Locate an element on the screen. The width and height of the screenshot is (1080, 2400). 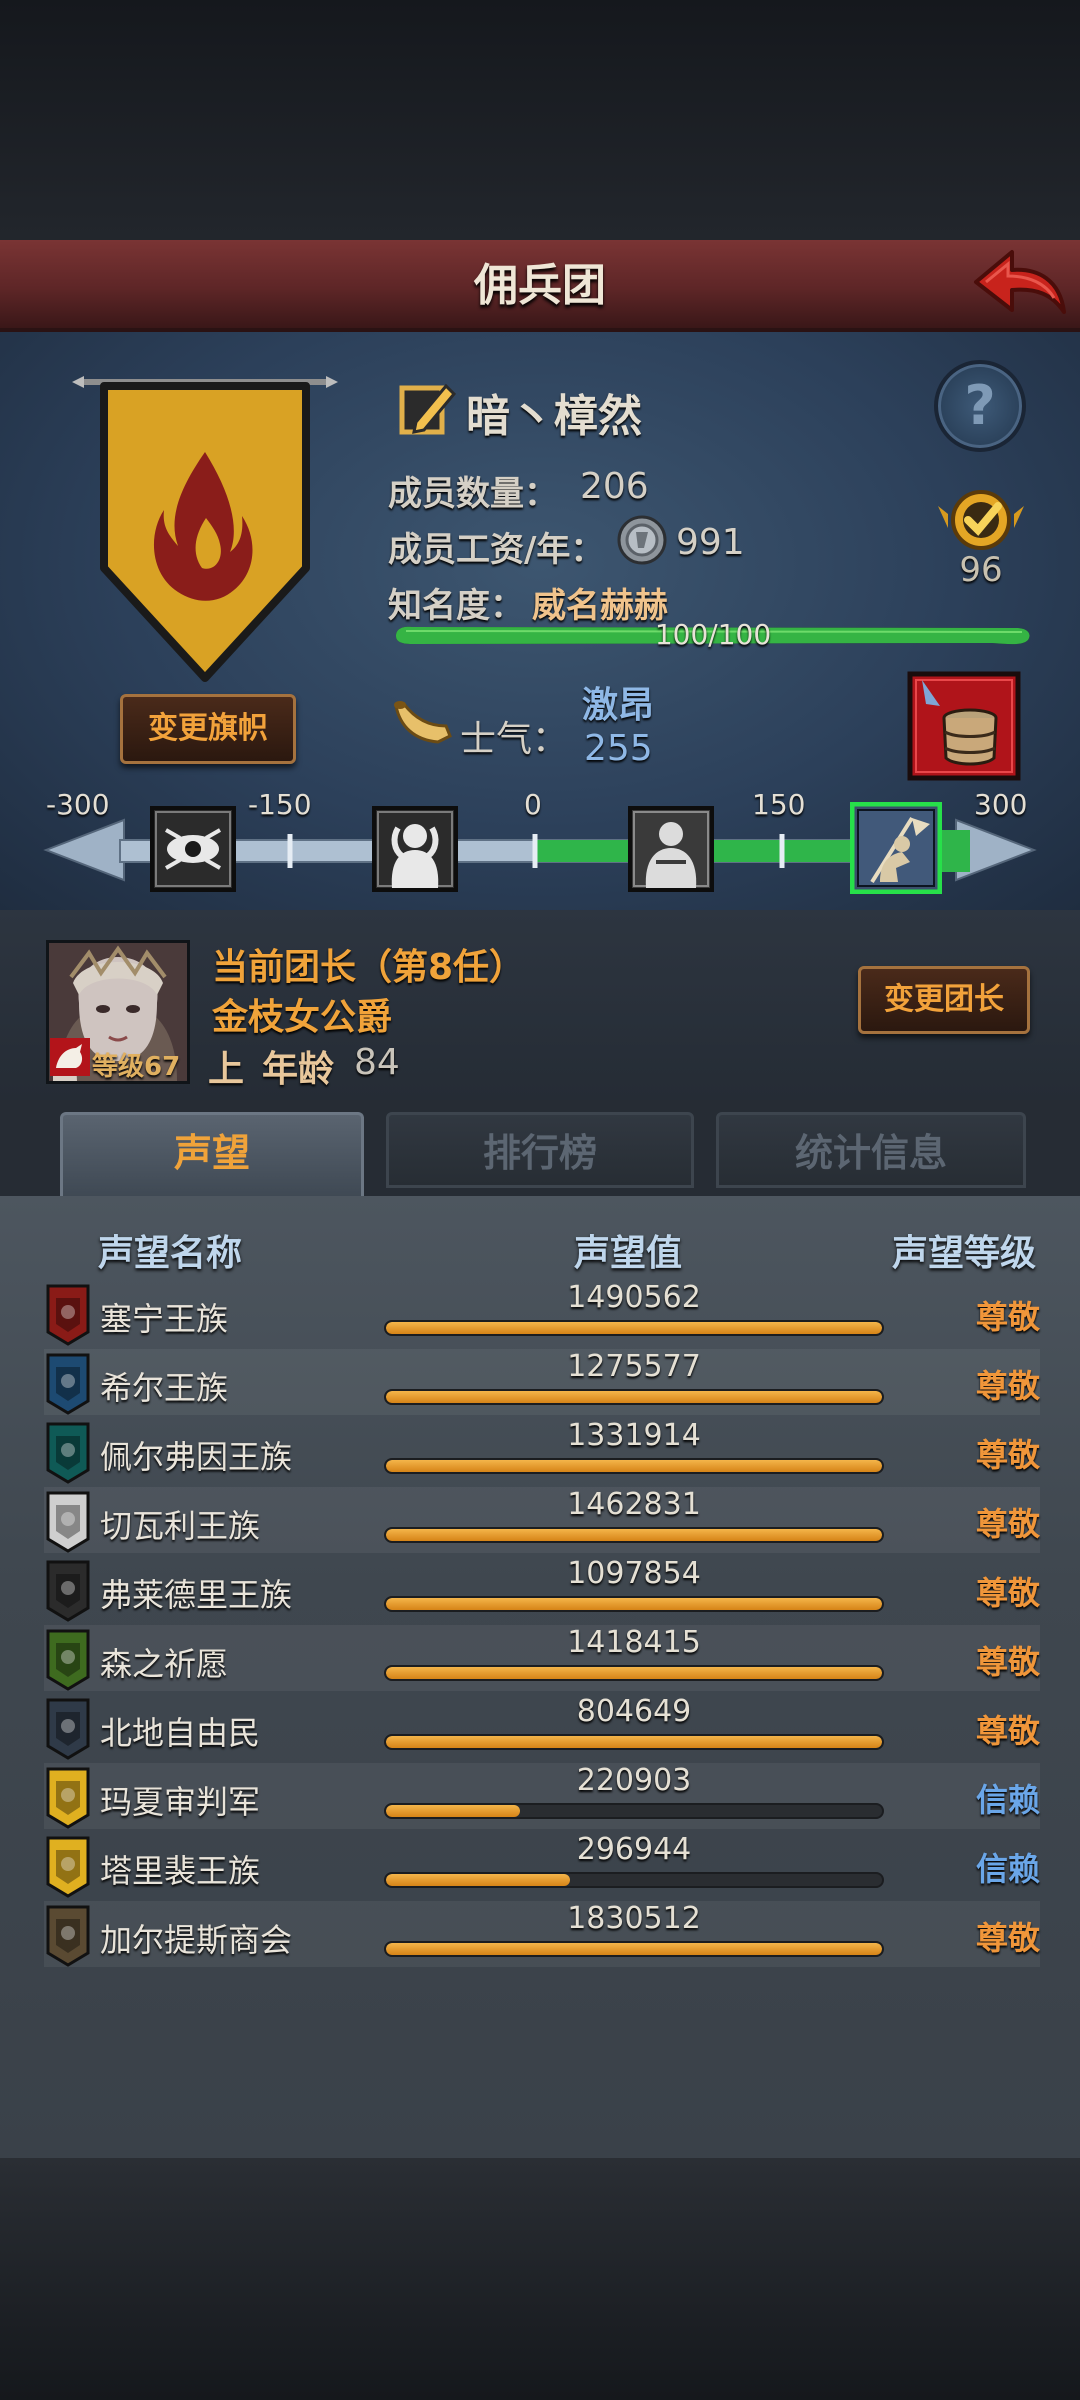
morale-tier-low-icon is located at coordinates (415, 849).